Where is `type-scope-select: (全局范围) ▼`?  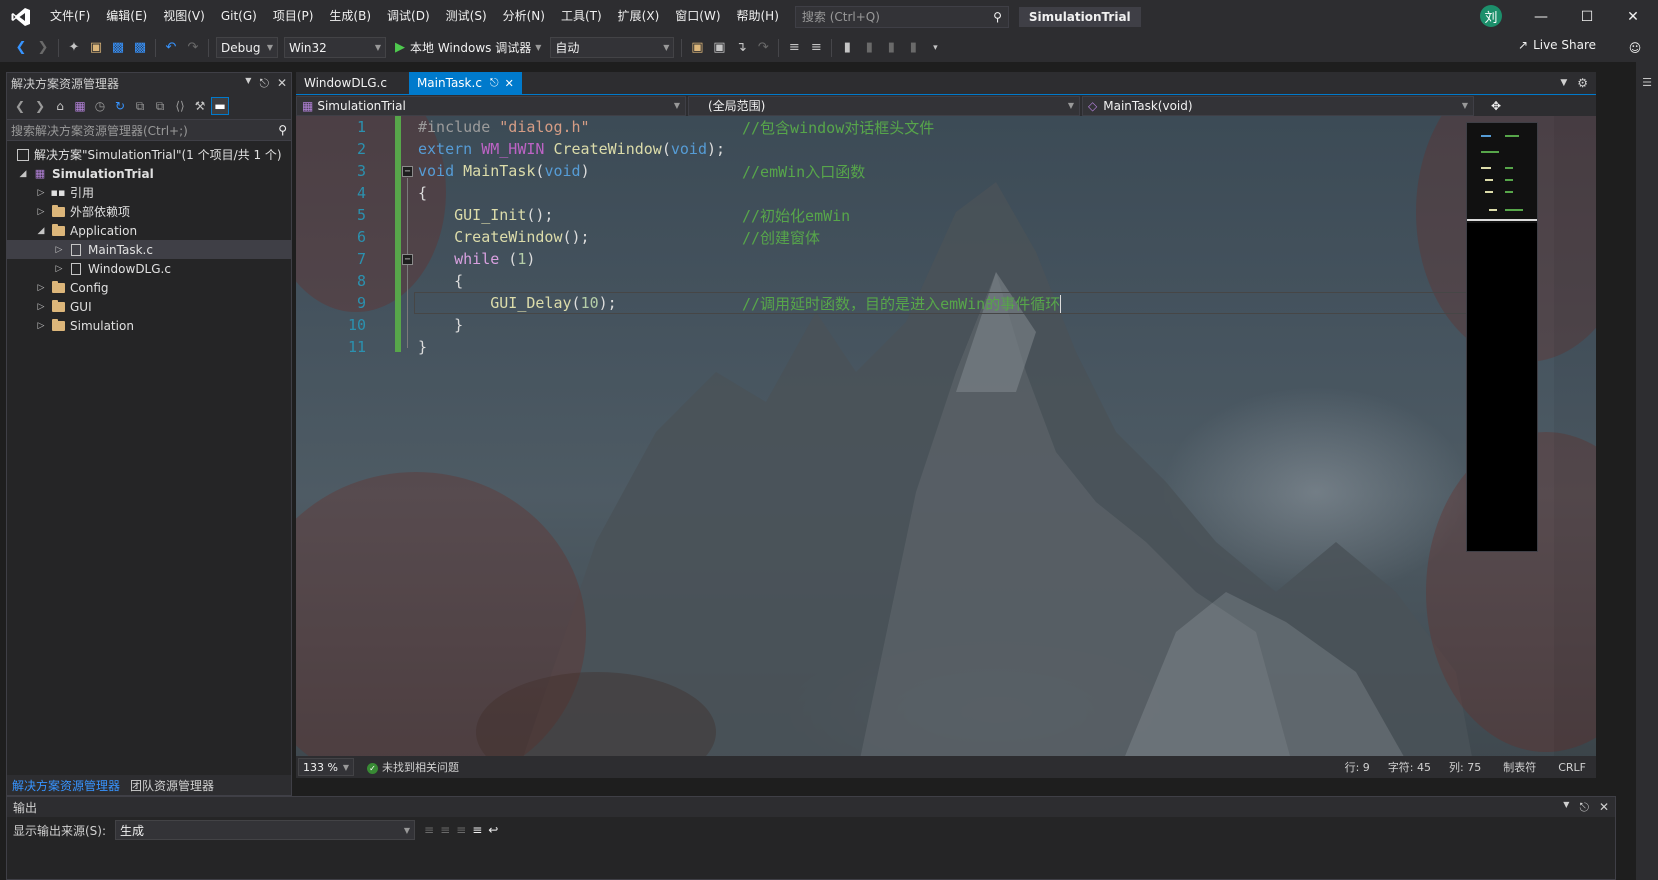 type-scope-select: (全局范围) ▼ is located at coordinates (884, 105).